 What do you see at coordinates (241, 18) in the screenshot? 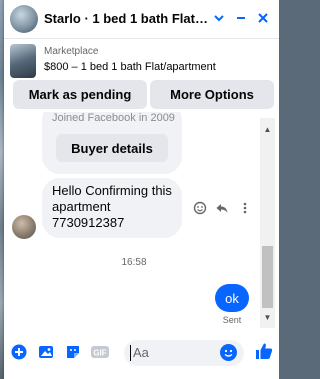
I see `minimize-icon` at bounding box center [241, 18].